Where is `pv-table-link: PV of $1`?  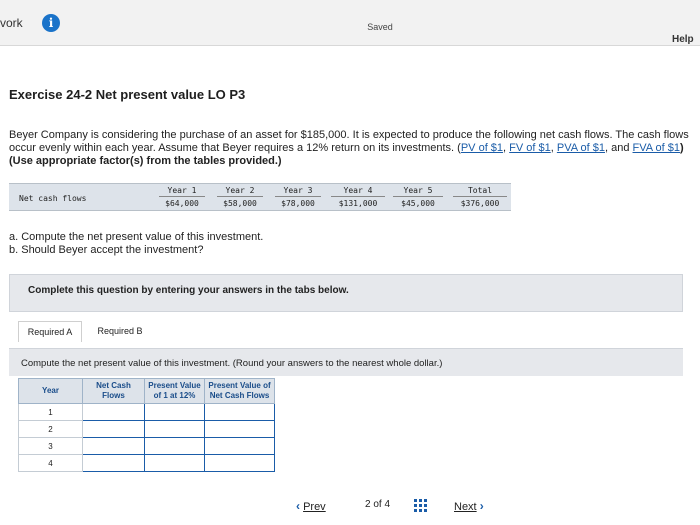 pv-table-link: PV of $1 is located at coordinates (482, 148).